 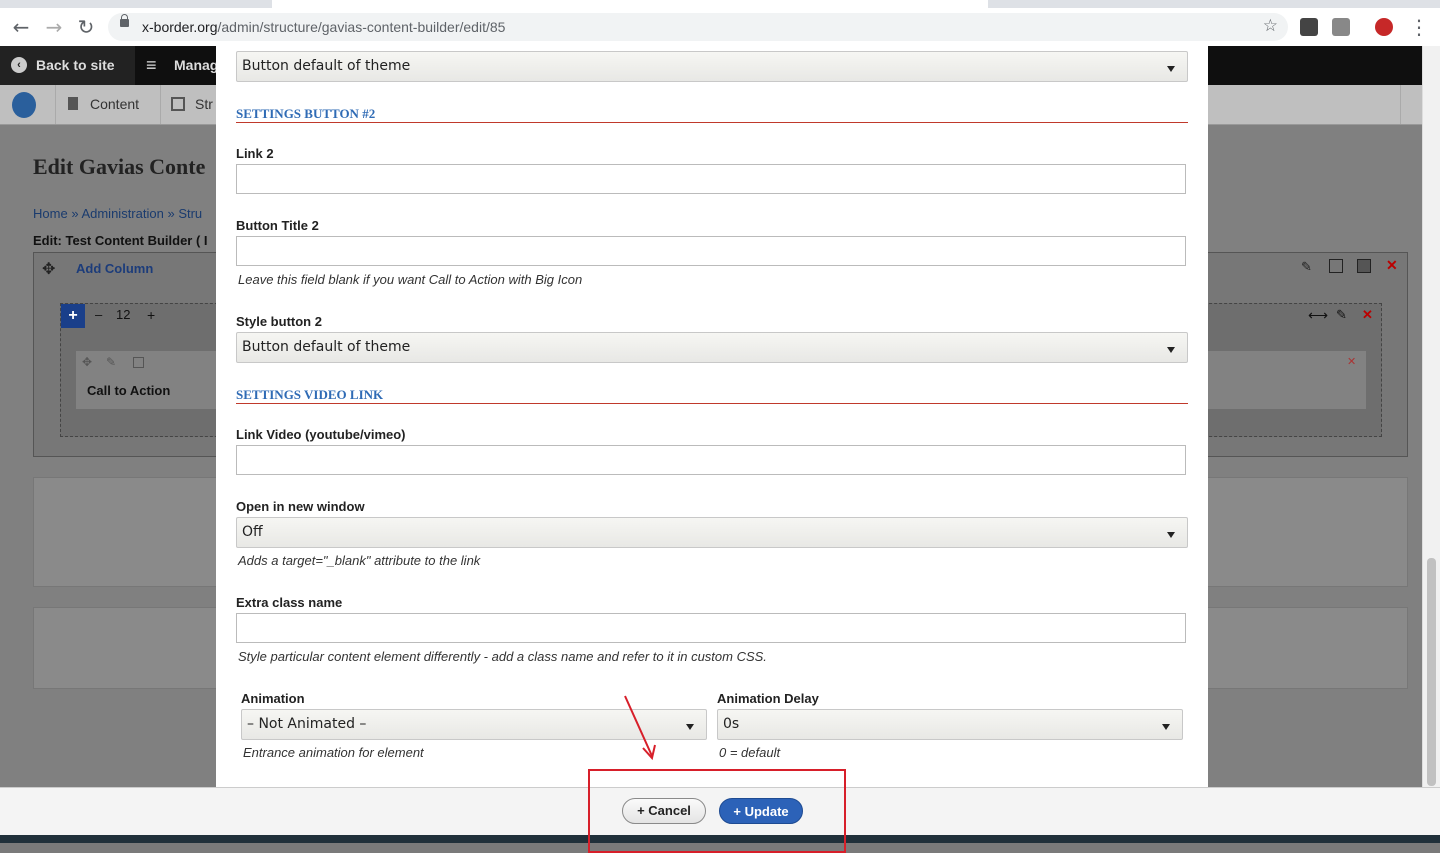 What do you see at coordinates (712, 395) in the screenshot?
I see `section-heading-video: SETTINGS VIDEO LINK` at bounding box center [712, 395].